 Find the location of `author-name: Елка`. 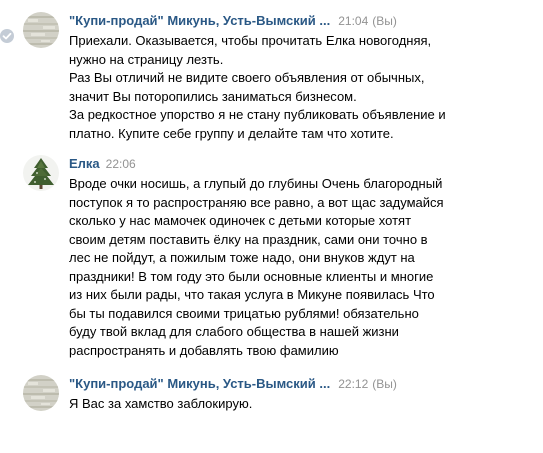

author-name: Елка is located at coordinates (84, 163).